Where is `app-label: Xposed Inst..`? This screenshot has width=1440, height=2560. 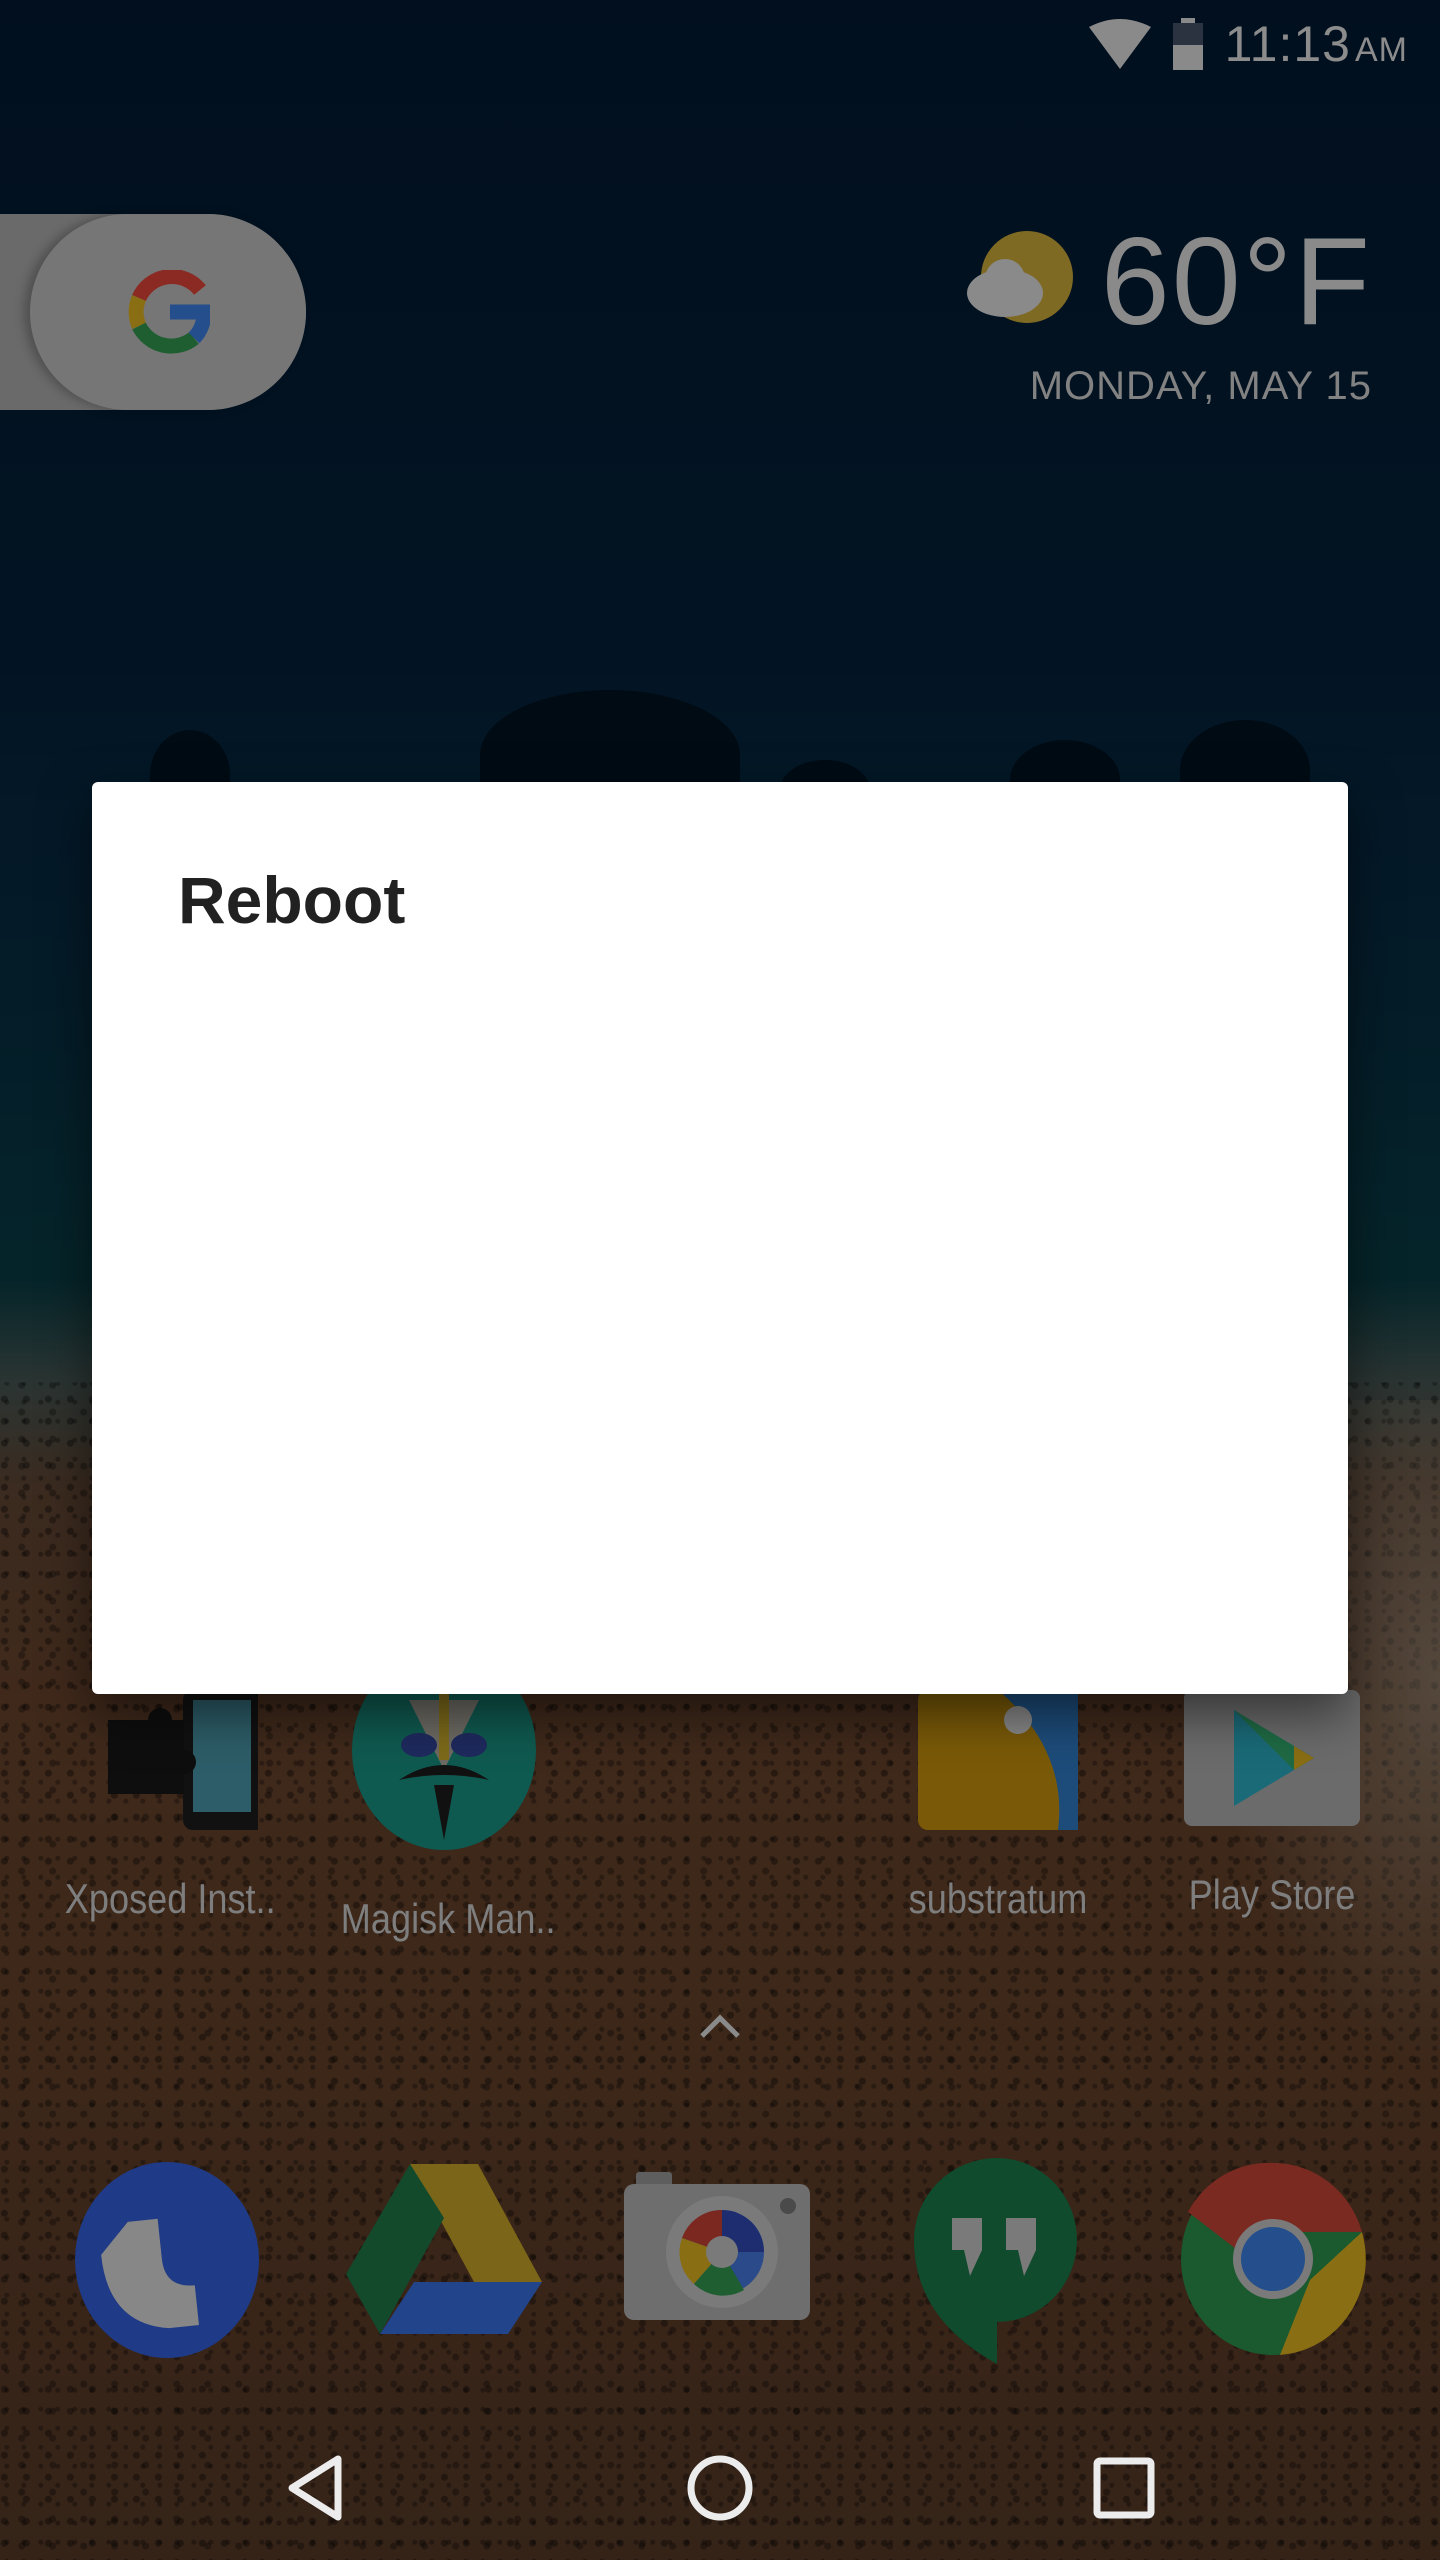
app-label: Xposed Inst.. is located at coordinates (170, 1898).